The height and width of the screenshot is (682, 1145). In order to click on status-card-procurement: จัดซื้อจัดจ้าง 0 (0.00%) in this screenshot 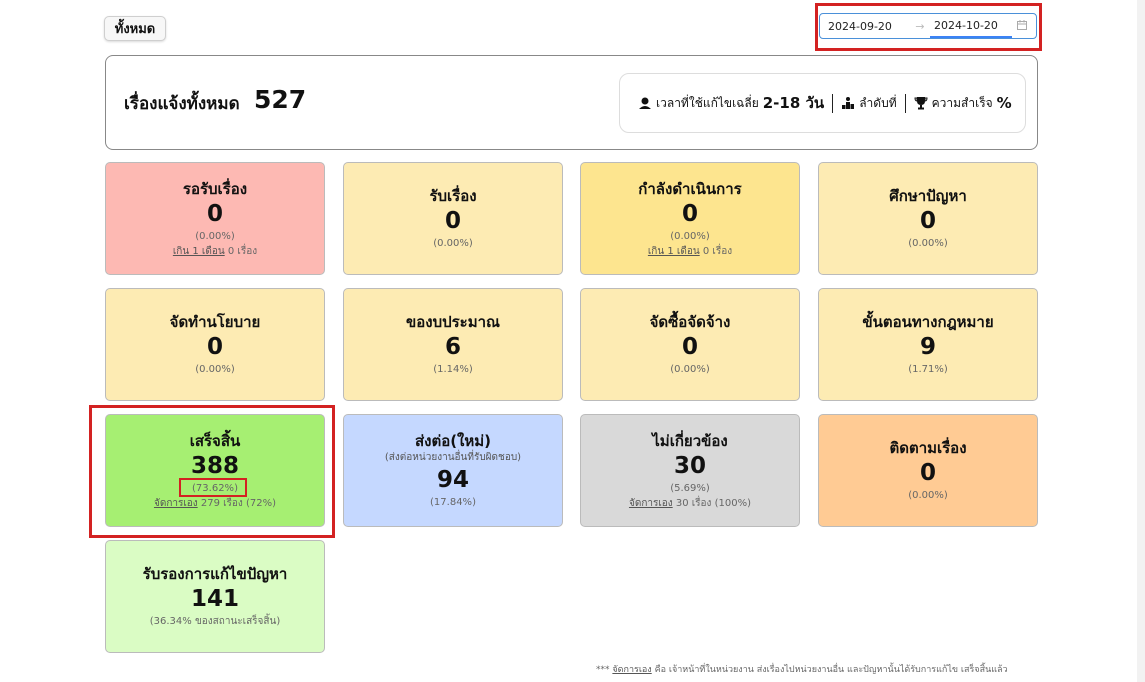, I will do `click(690, 344)`.